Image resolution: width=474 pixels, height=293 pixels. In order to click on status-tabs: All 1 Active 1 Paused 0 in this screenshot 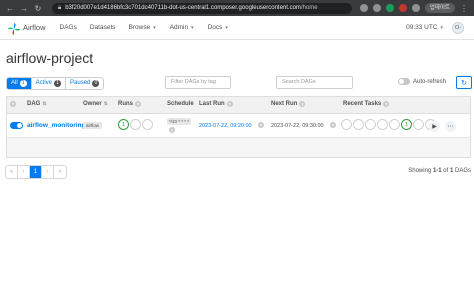, I will do `click(55, 83)`.